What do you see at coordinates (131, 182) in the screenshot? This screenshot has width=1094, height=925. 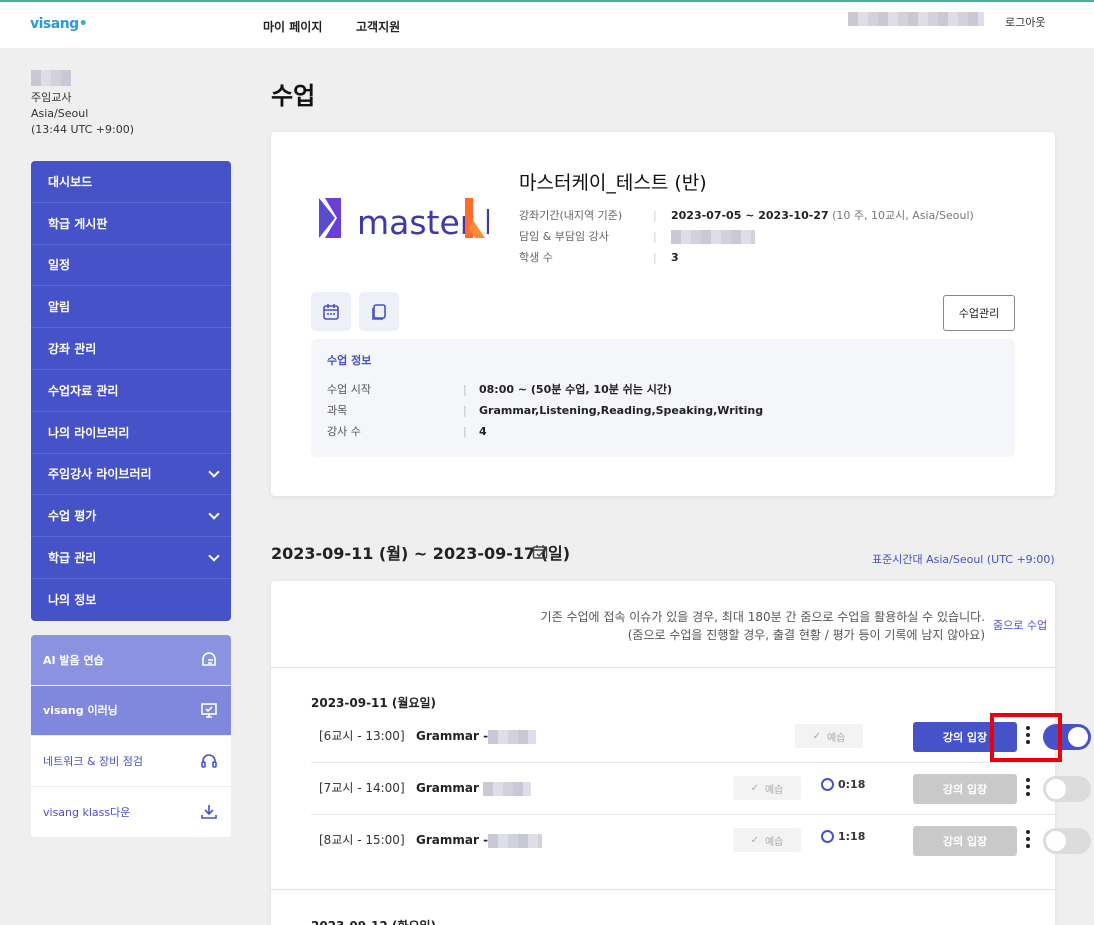 I see `sidebar-item-dashboard: 대시보드` at bounding box center [131, 182].